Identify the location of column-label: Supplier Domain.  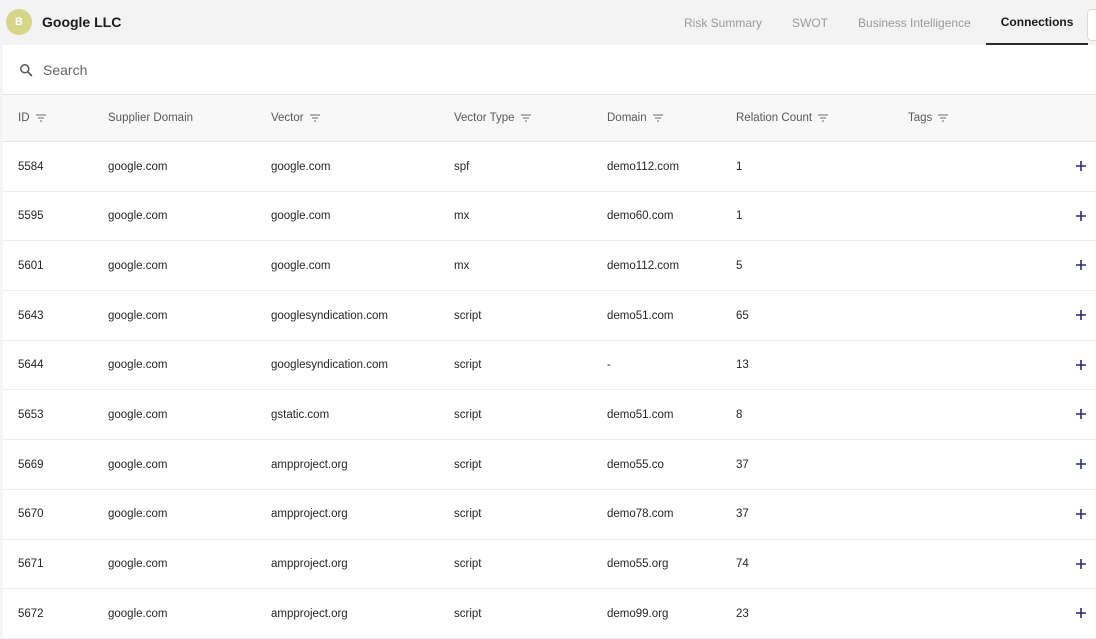
(151, 118).